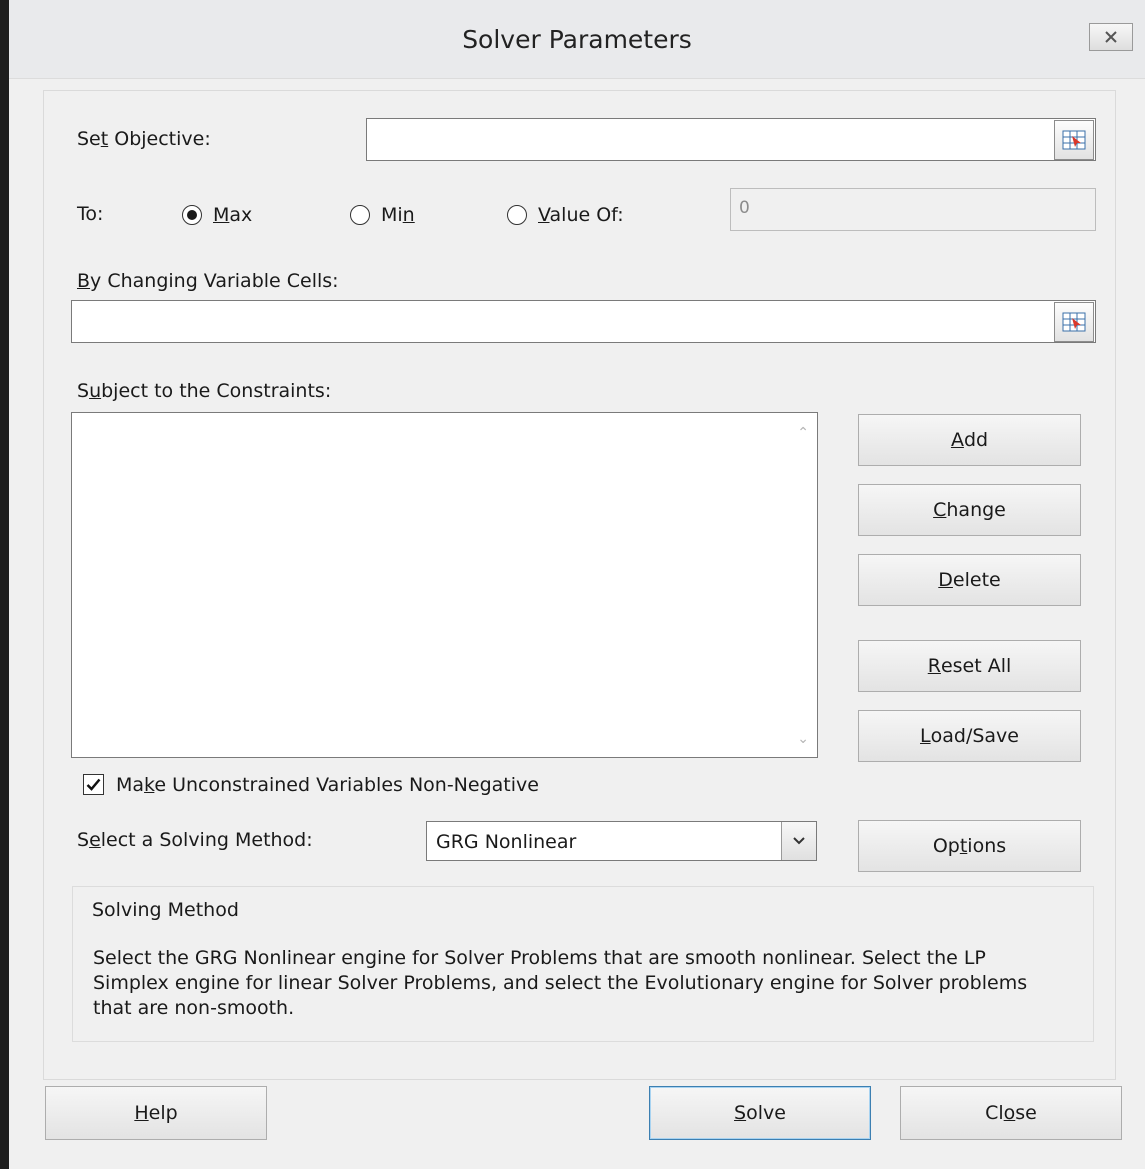  What do you see at coordinates (4, 584) in the screenshot?
I see `window-left-edge` at bounding box center [4, 584].